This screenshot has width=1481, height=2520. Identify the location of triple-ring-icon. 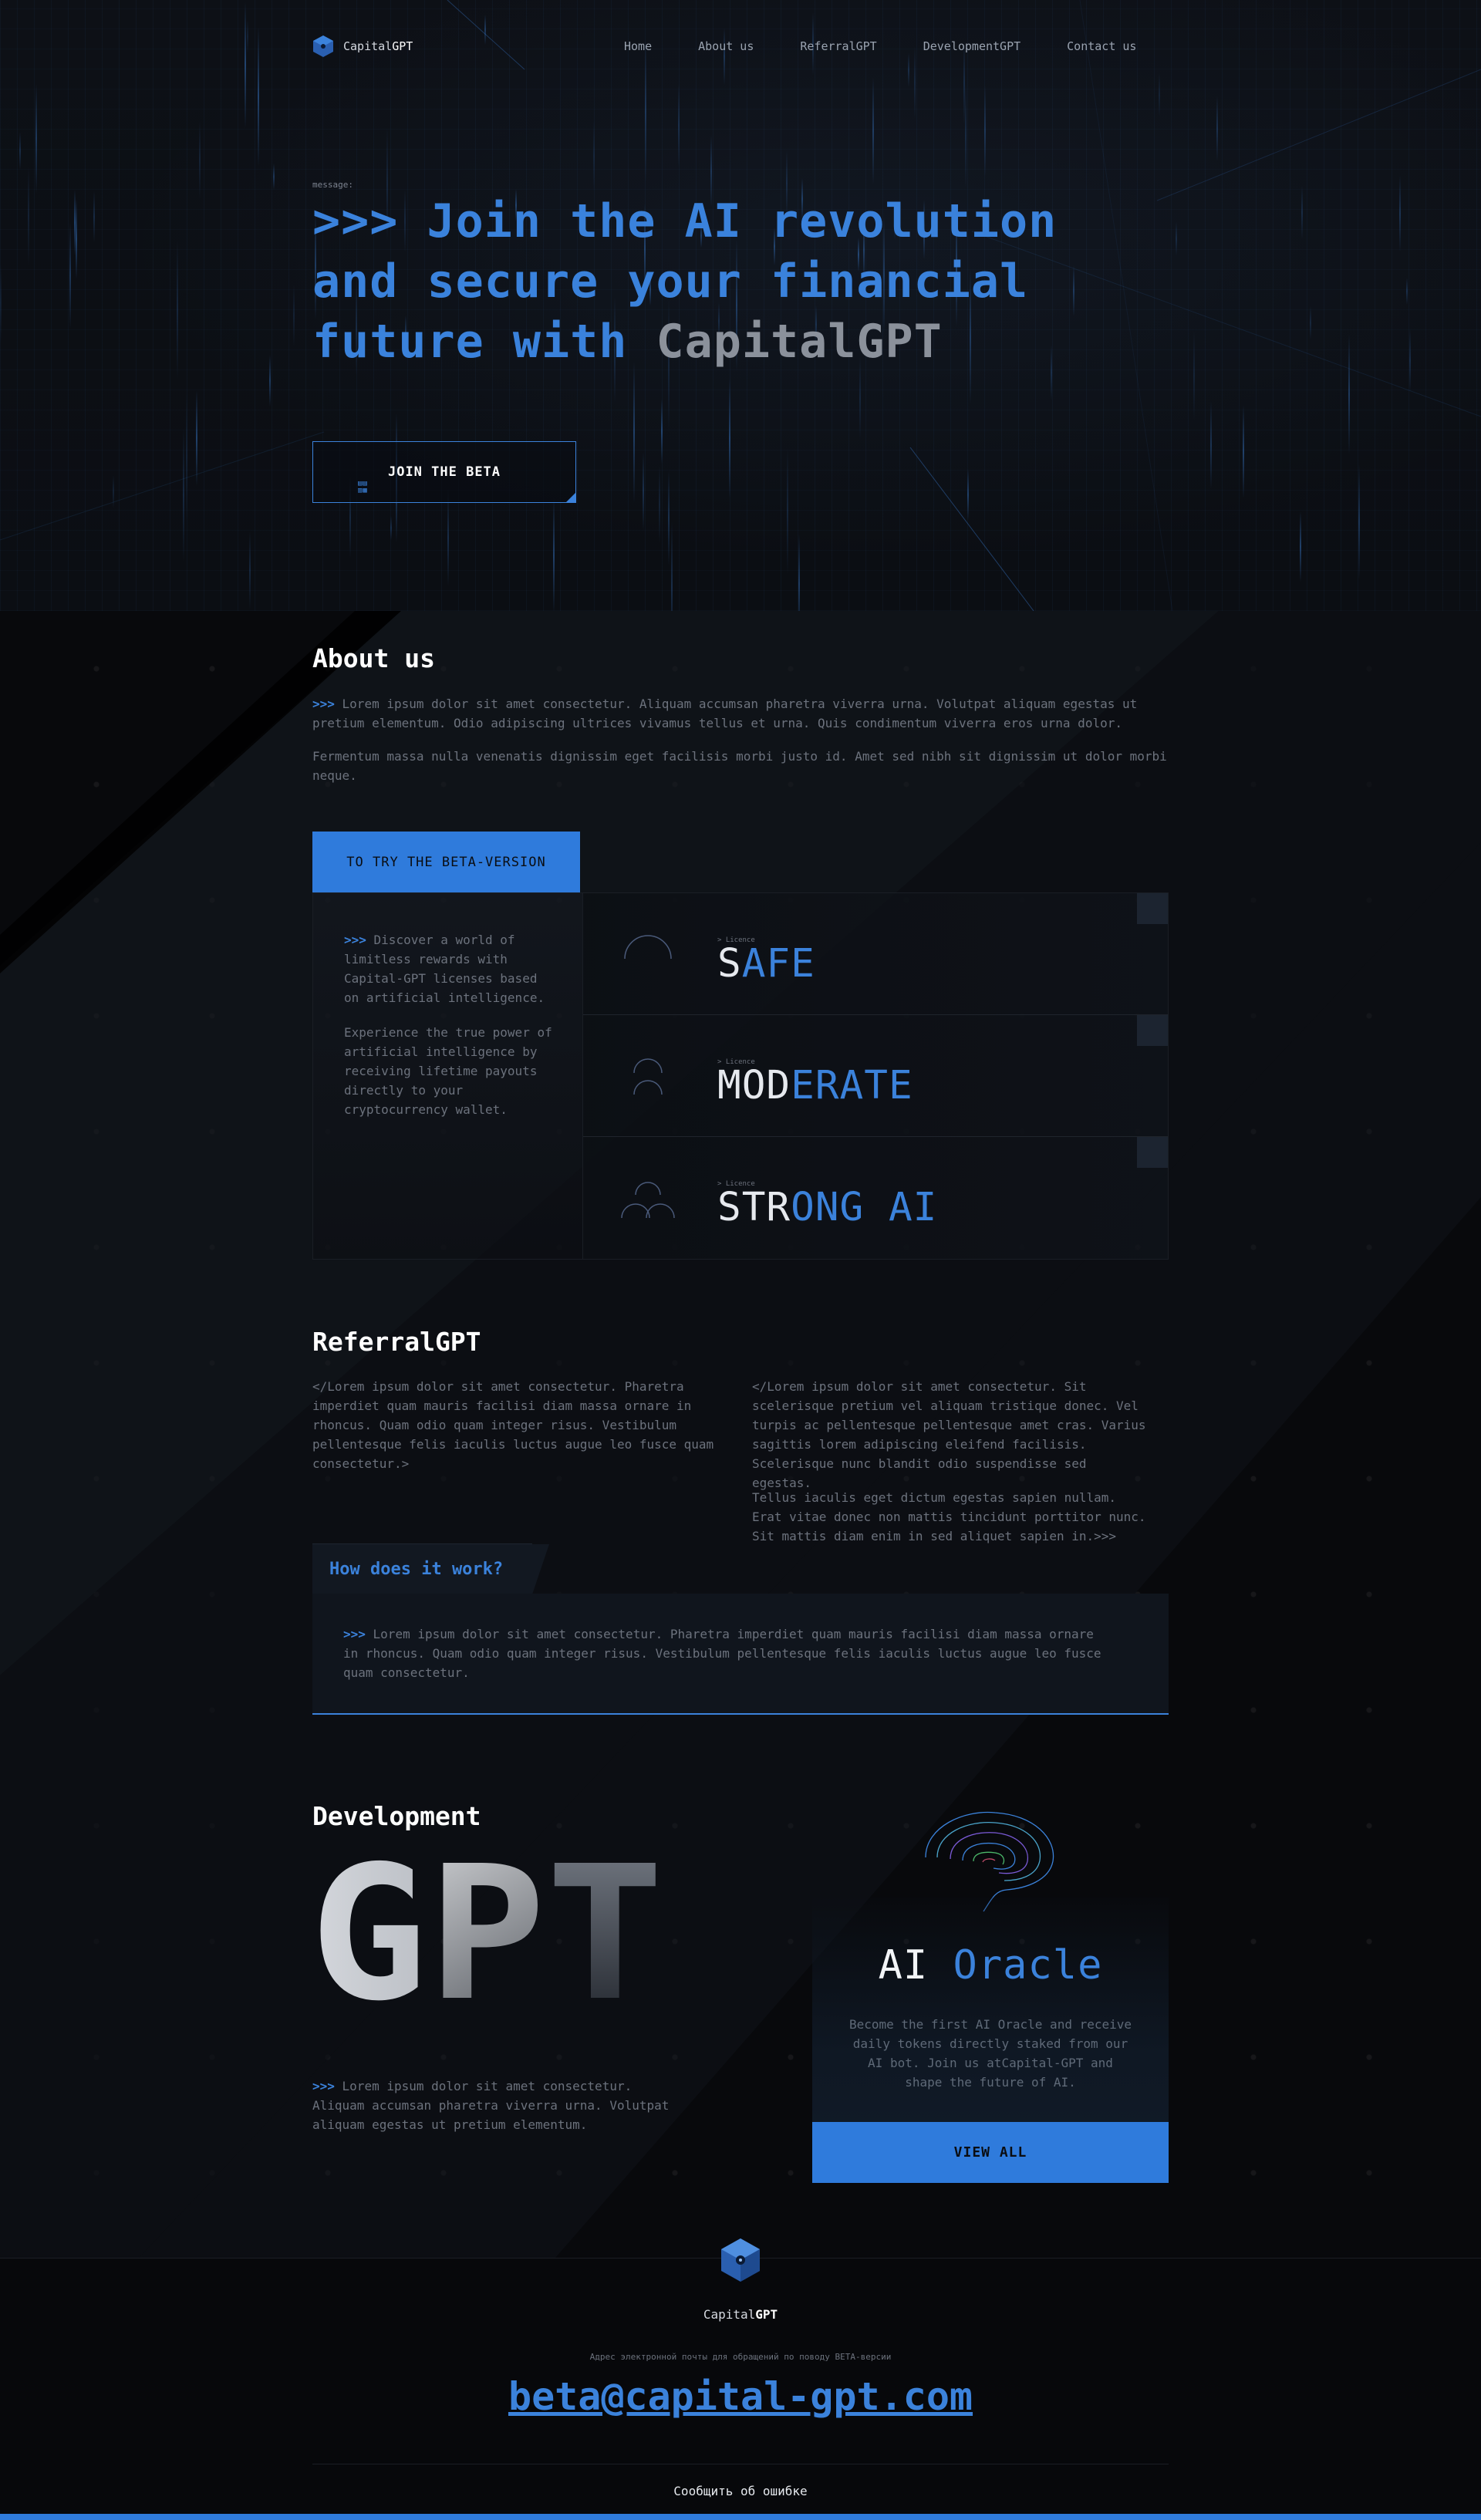
(648, 1201).